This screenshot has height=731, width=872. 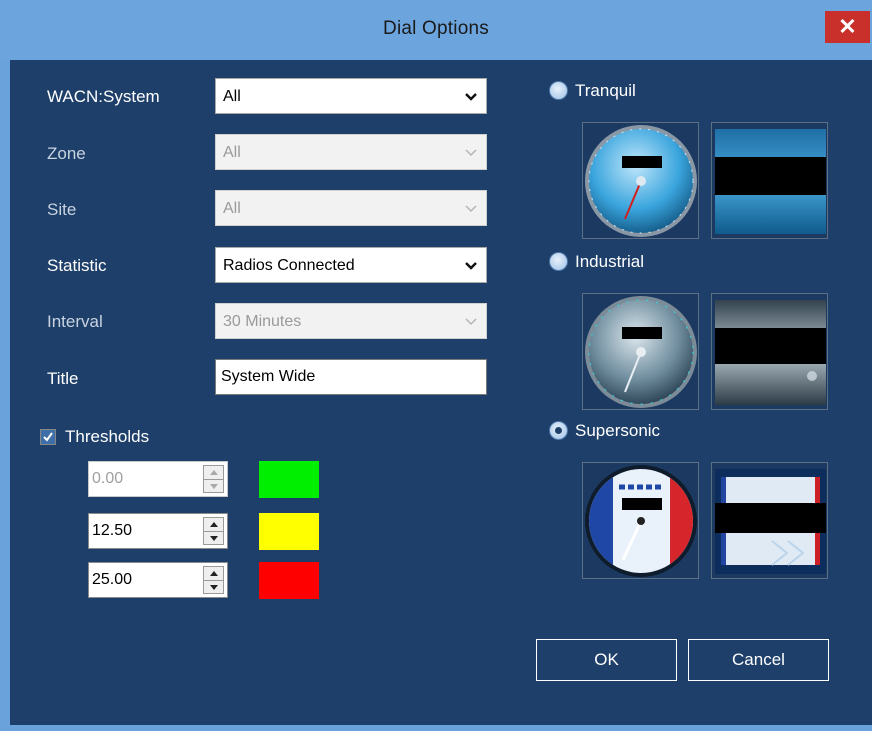 I want to click on site-label: Site, so click(x=62, y=209).